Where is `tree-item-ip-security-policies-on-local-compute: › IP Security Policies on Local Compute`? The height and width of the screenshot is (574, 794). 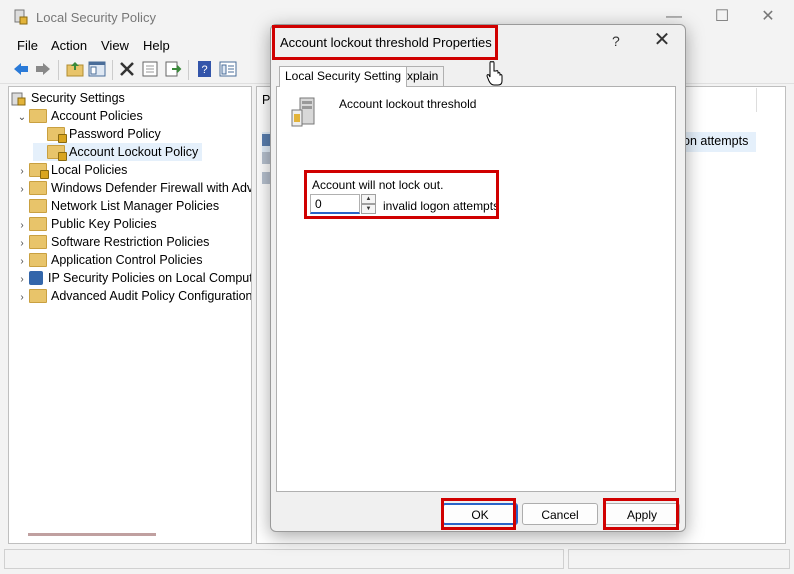
tree-item-ip-security-policies-on-local-compute: › IP Security Policies on Local Compute is located at coordinates (133, 278).